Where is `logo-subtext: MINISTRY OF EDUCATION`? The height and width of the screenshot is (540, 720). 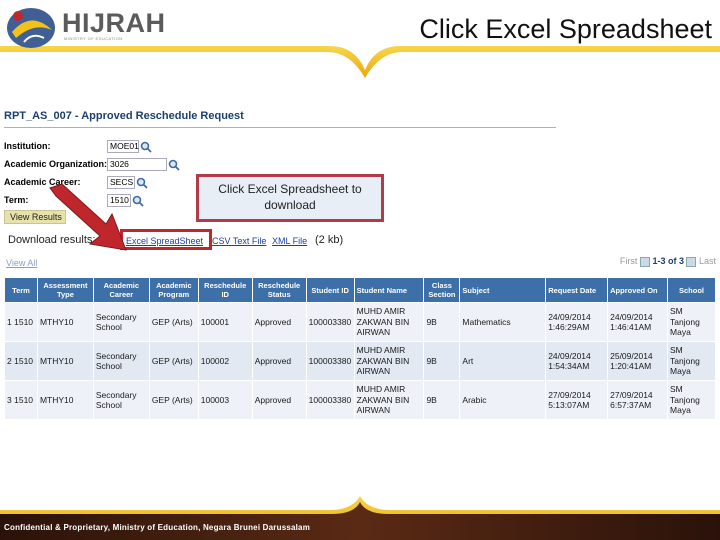 logo-subtext: MINISTRY OF EDUCATION is located at coordinates (93, 38).